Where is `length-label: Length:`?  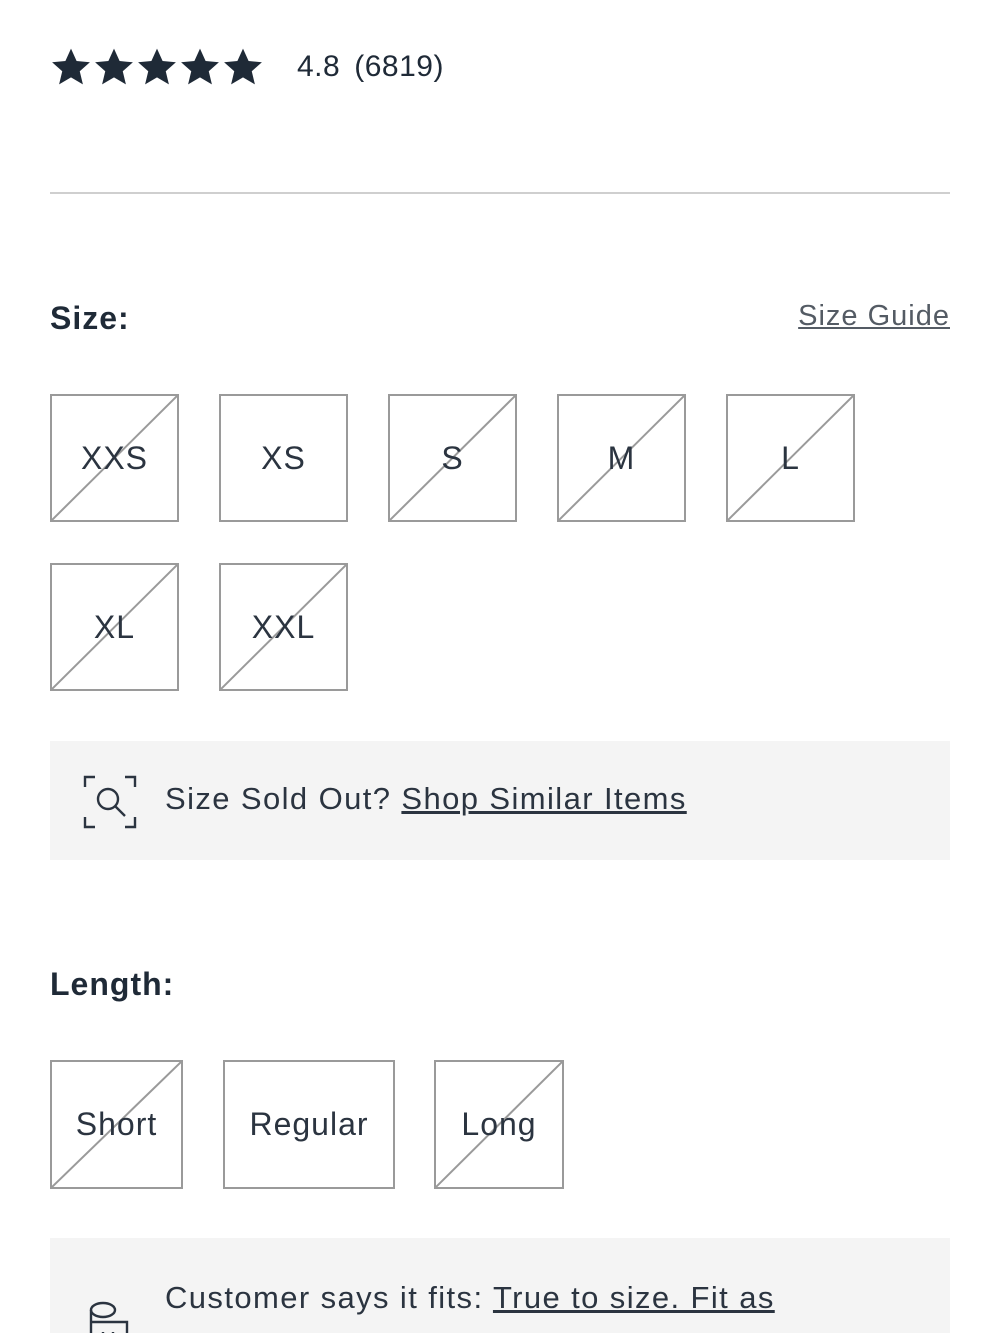 length-label: Length: is located at coordinates (112, 984).